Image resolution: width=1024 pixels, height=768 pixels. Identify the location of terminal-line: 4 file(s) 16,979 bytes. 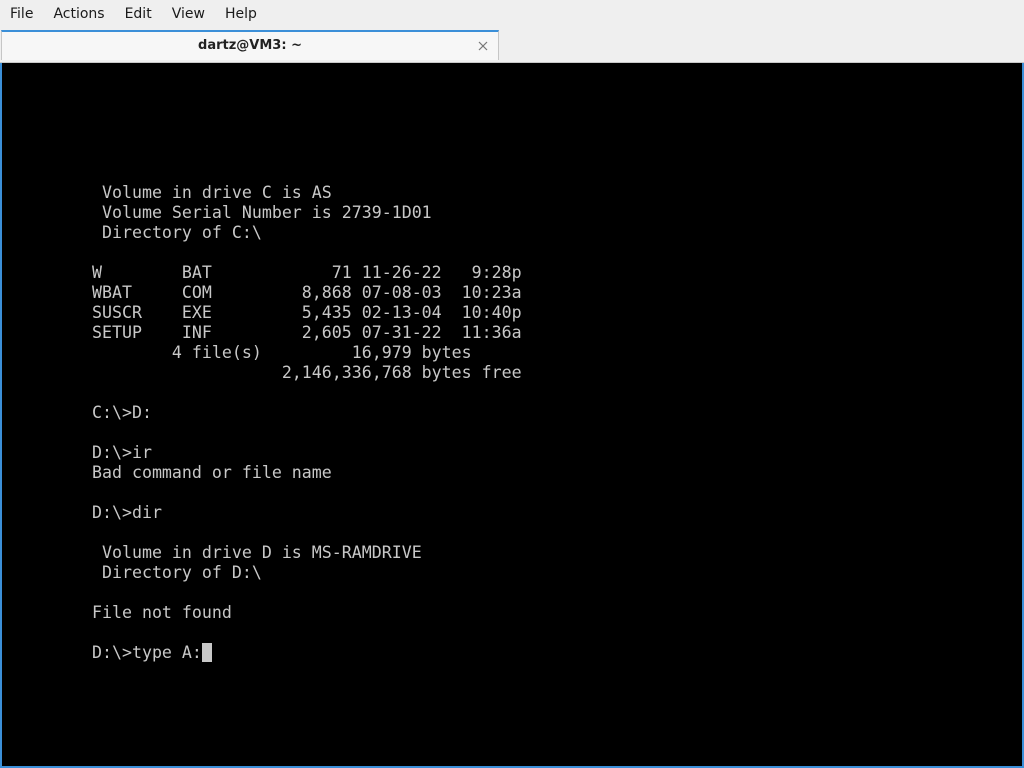
(321, 352).